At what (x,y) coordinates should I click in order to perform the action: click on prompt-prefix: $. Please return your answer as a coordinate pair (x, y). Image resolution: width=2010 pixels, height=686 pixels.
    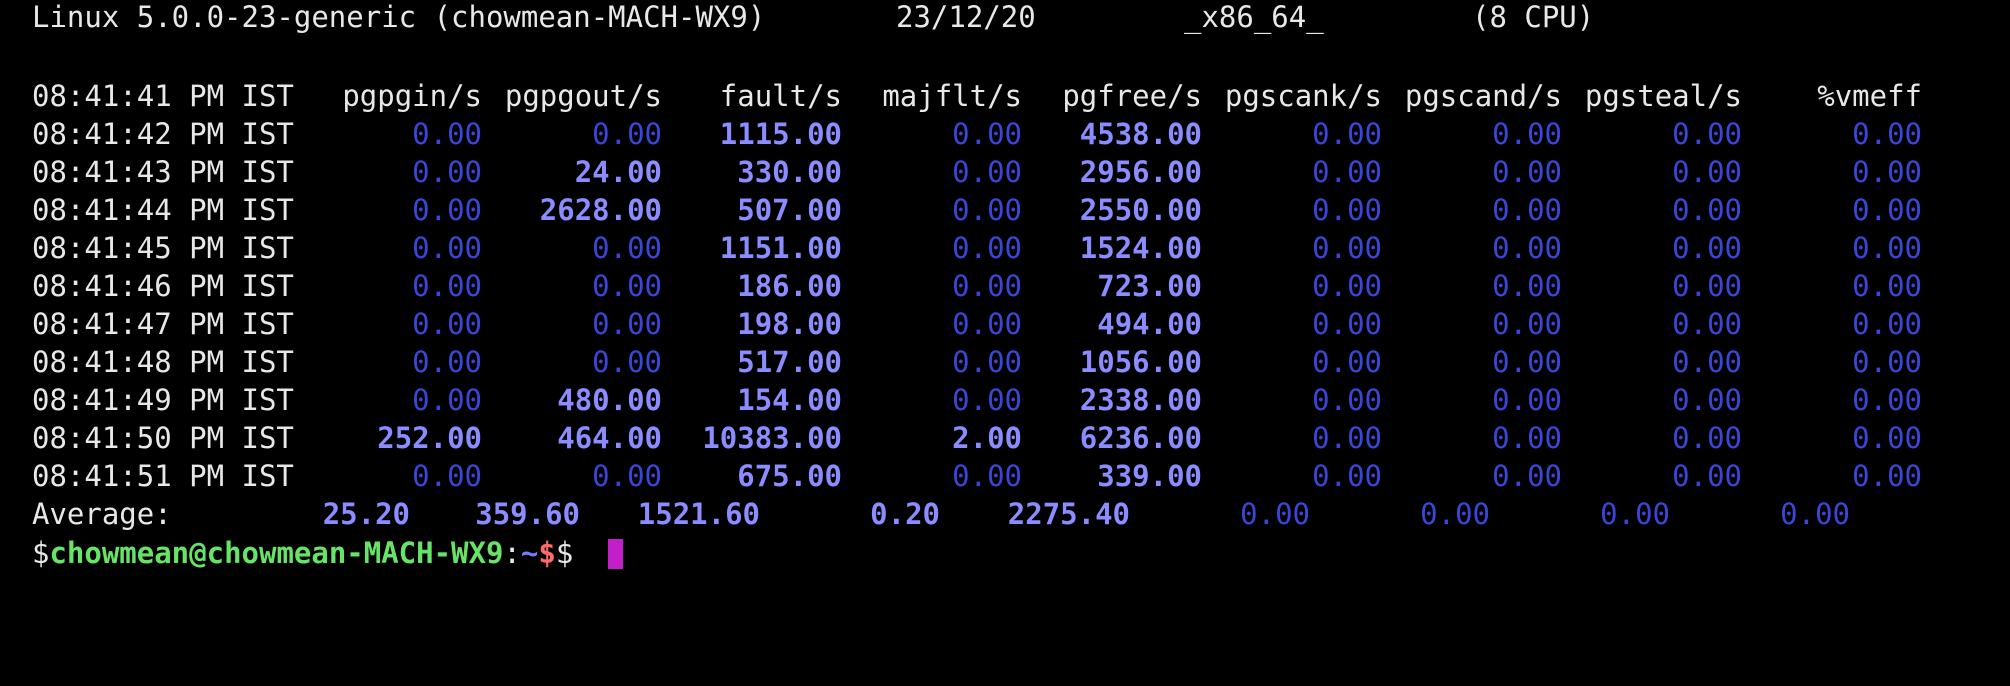
    Looking at the image, I should click on (41, 553).